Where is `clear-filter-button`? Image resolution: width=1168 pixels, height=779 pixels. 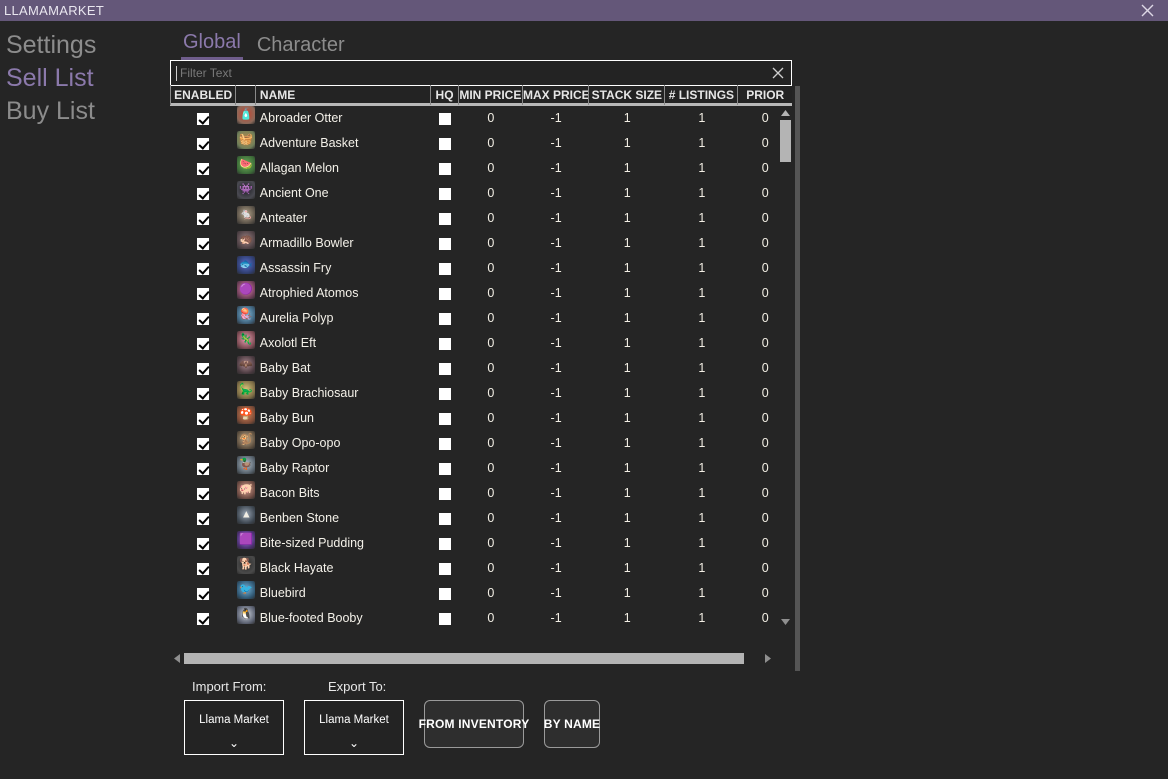 clear-filter-button is located at coordinates (778, 73).